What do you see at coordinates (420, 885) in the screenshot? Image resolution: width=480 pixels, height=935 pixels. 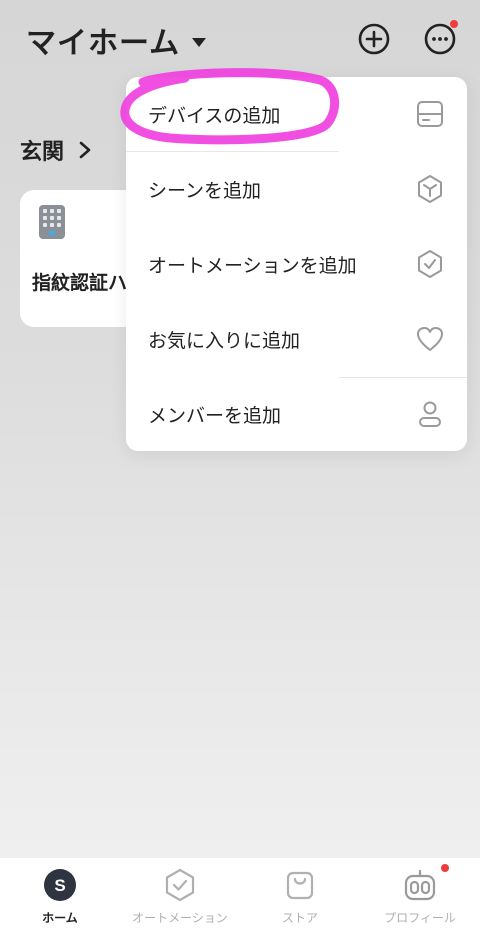 I see `profile-robot-icon` at bounding box center [420, 885].